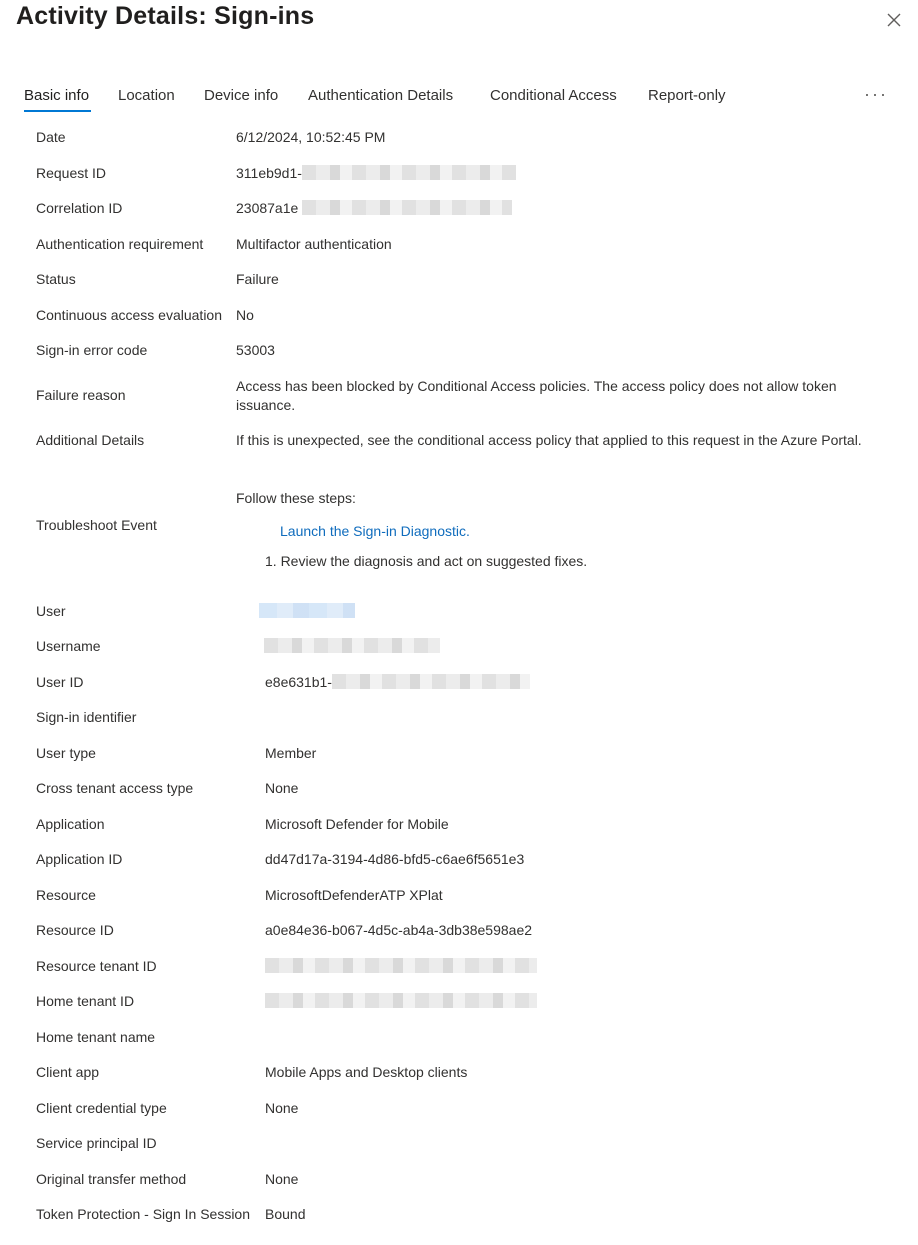 The height and width of the screenshot is (1245, 918). Describe the element at coordinates (269, 173) in the screenshot. I see `request-id-text: 311eb9d1-` at that location.